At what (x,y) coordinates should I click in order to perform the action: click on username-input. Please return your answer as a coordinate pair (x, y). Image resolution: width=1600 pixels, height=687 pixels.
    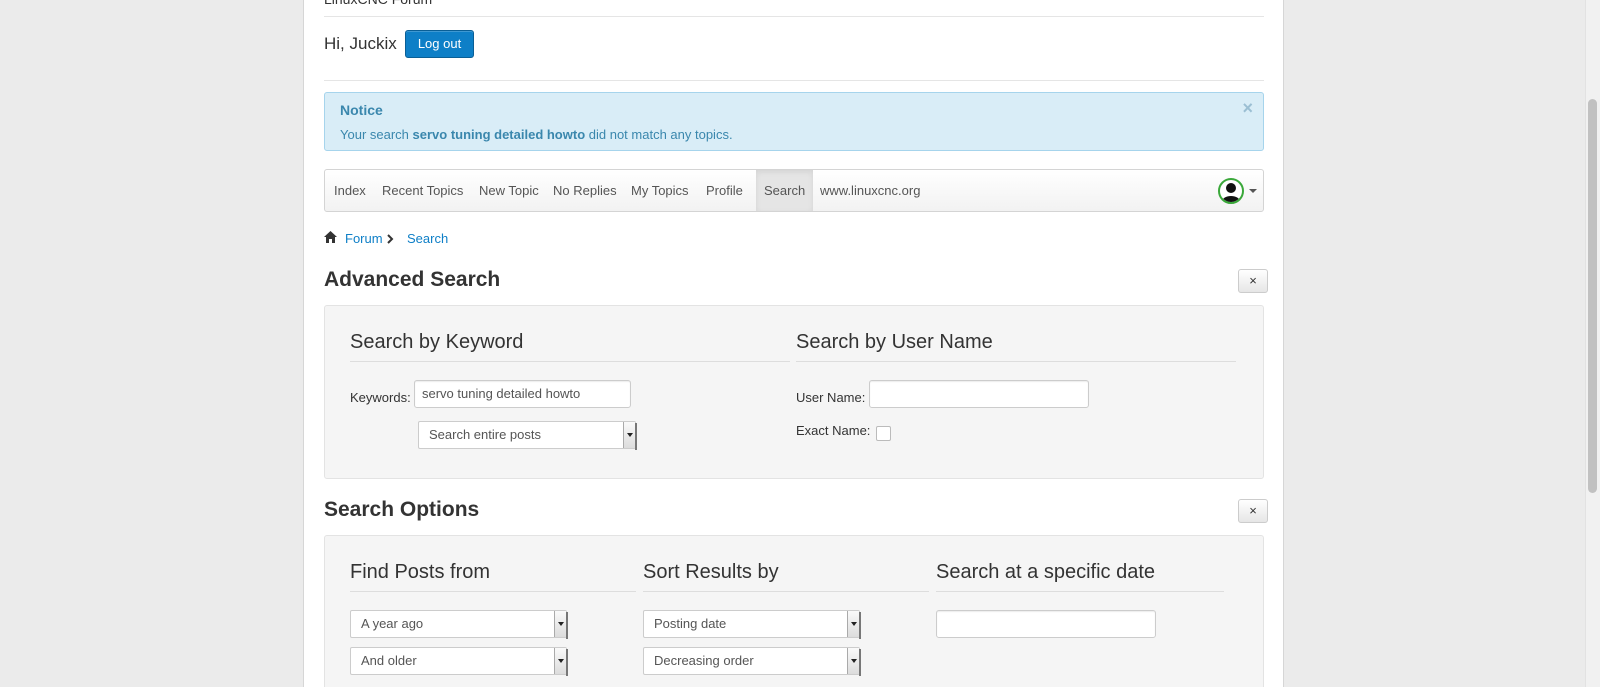
    Looking at the image, I should click on (979, 394).